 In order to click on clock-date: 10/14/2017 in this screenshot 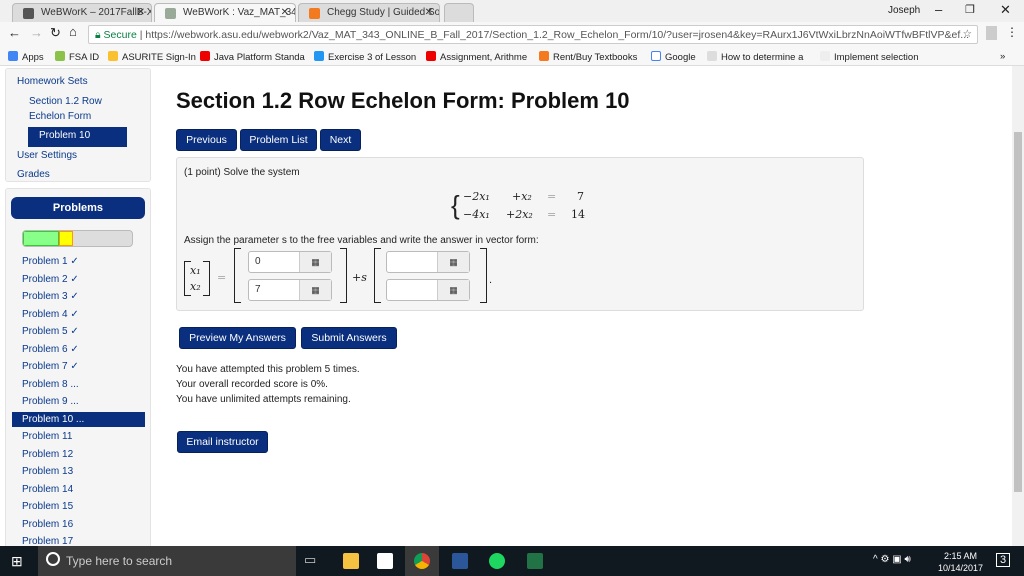, I will do `click(960, 568)`.